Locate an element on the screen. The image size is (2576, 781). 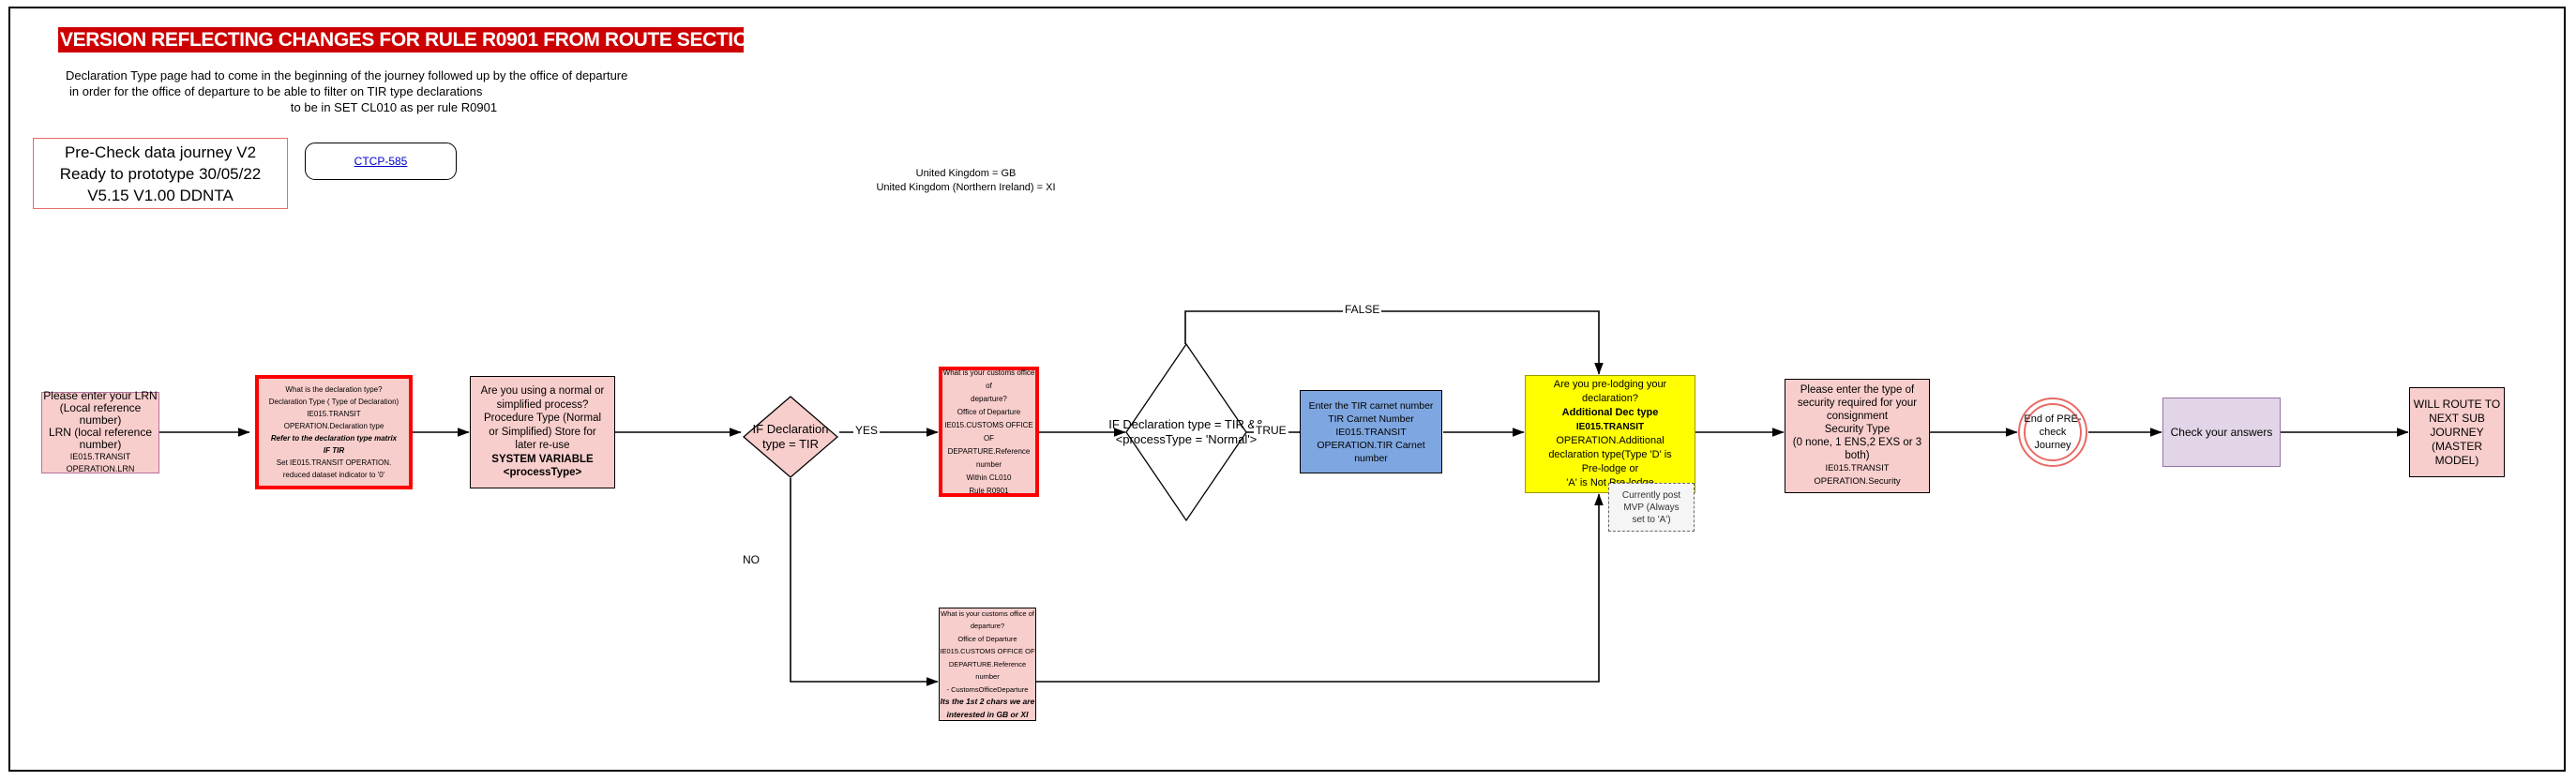
security-line-6: both) is located at coordinates (1857, 455).